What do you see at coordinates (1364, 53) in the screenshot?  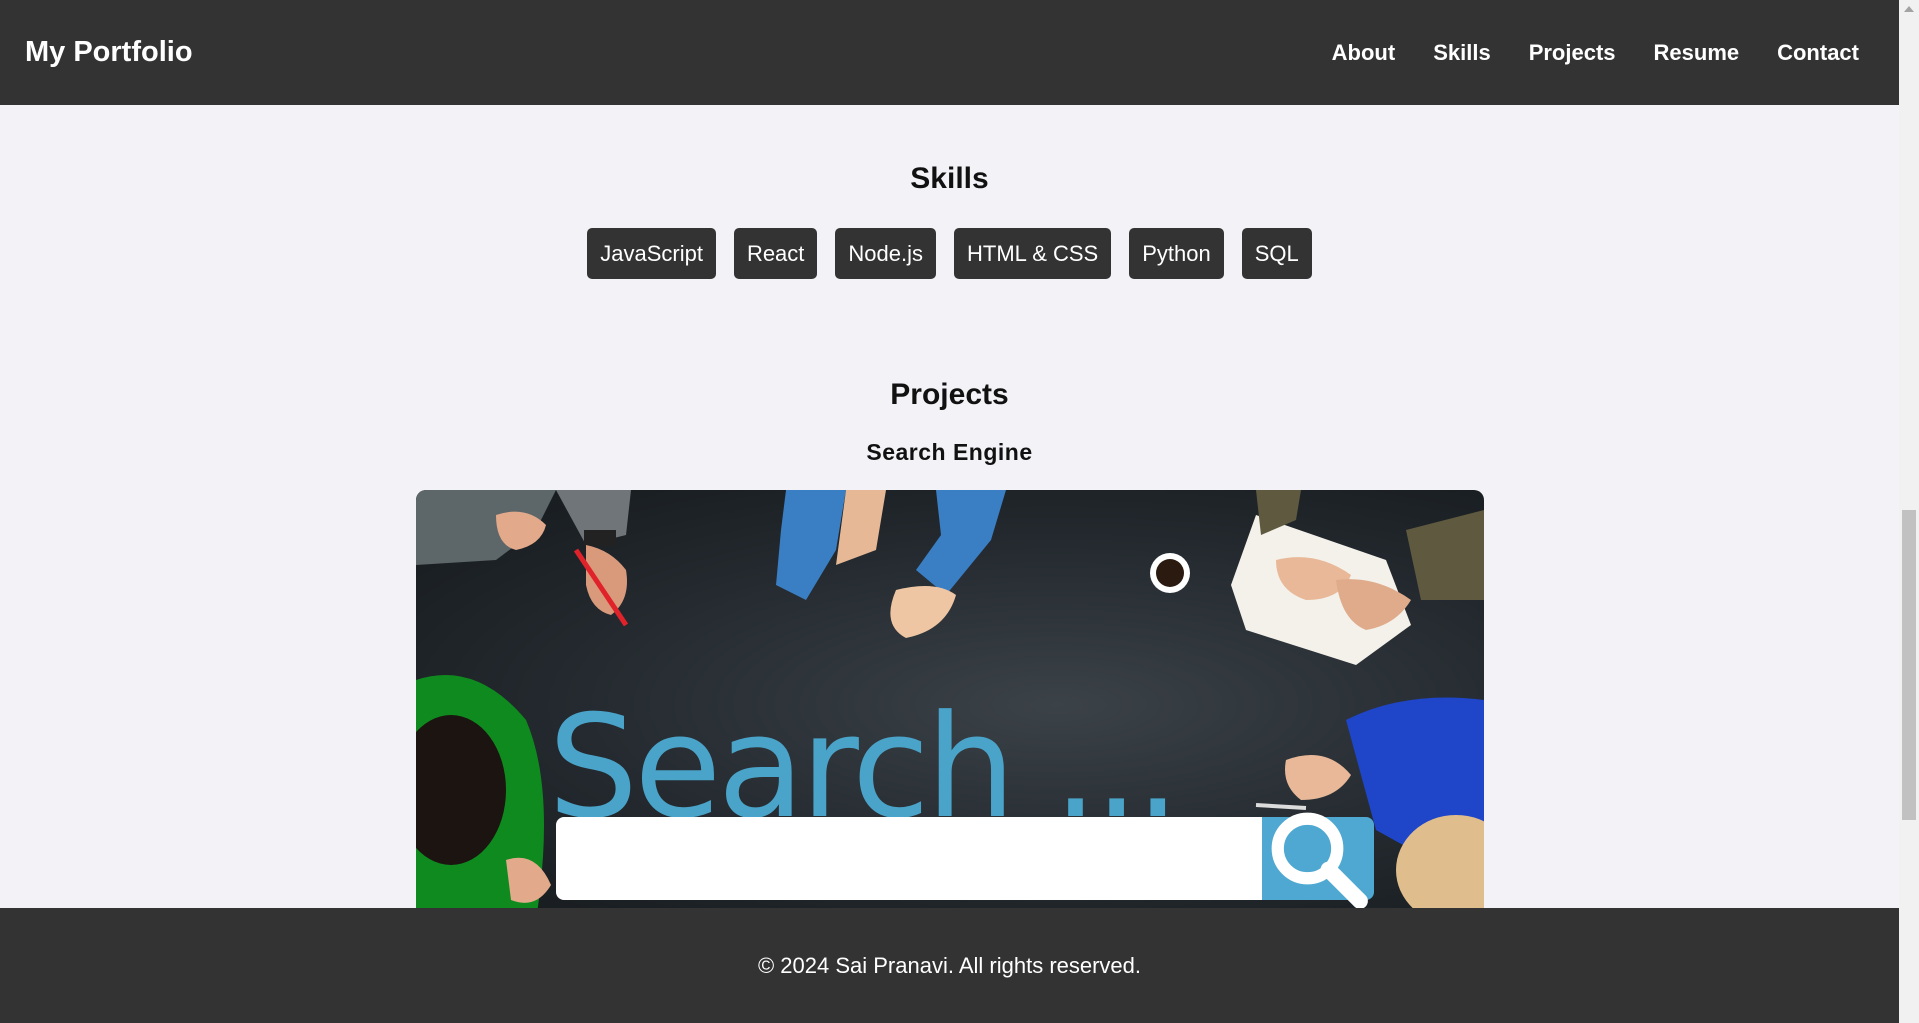 I see `nav-about: About` at bounding box center [1364, 53].